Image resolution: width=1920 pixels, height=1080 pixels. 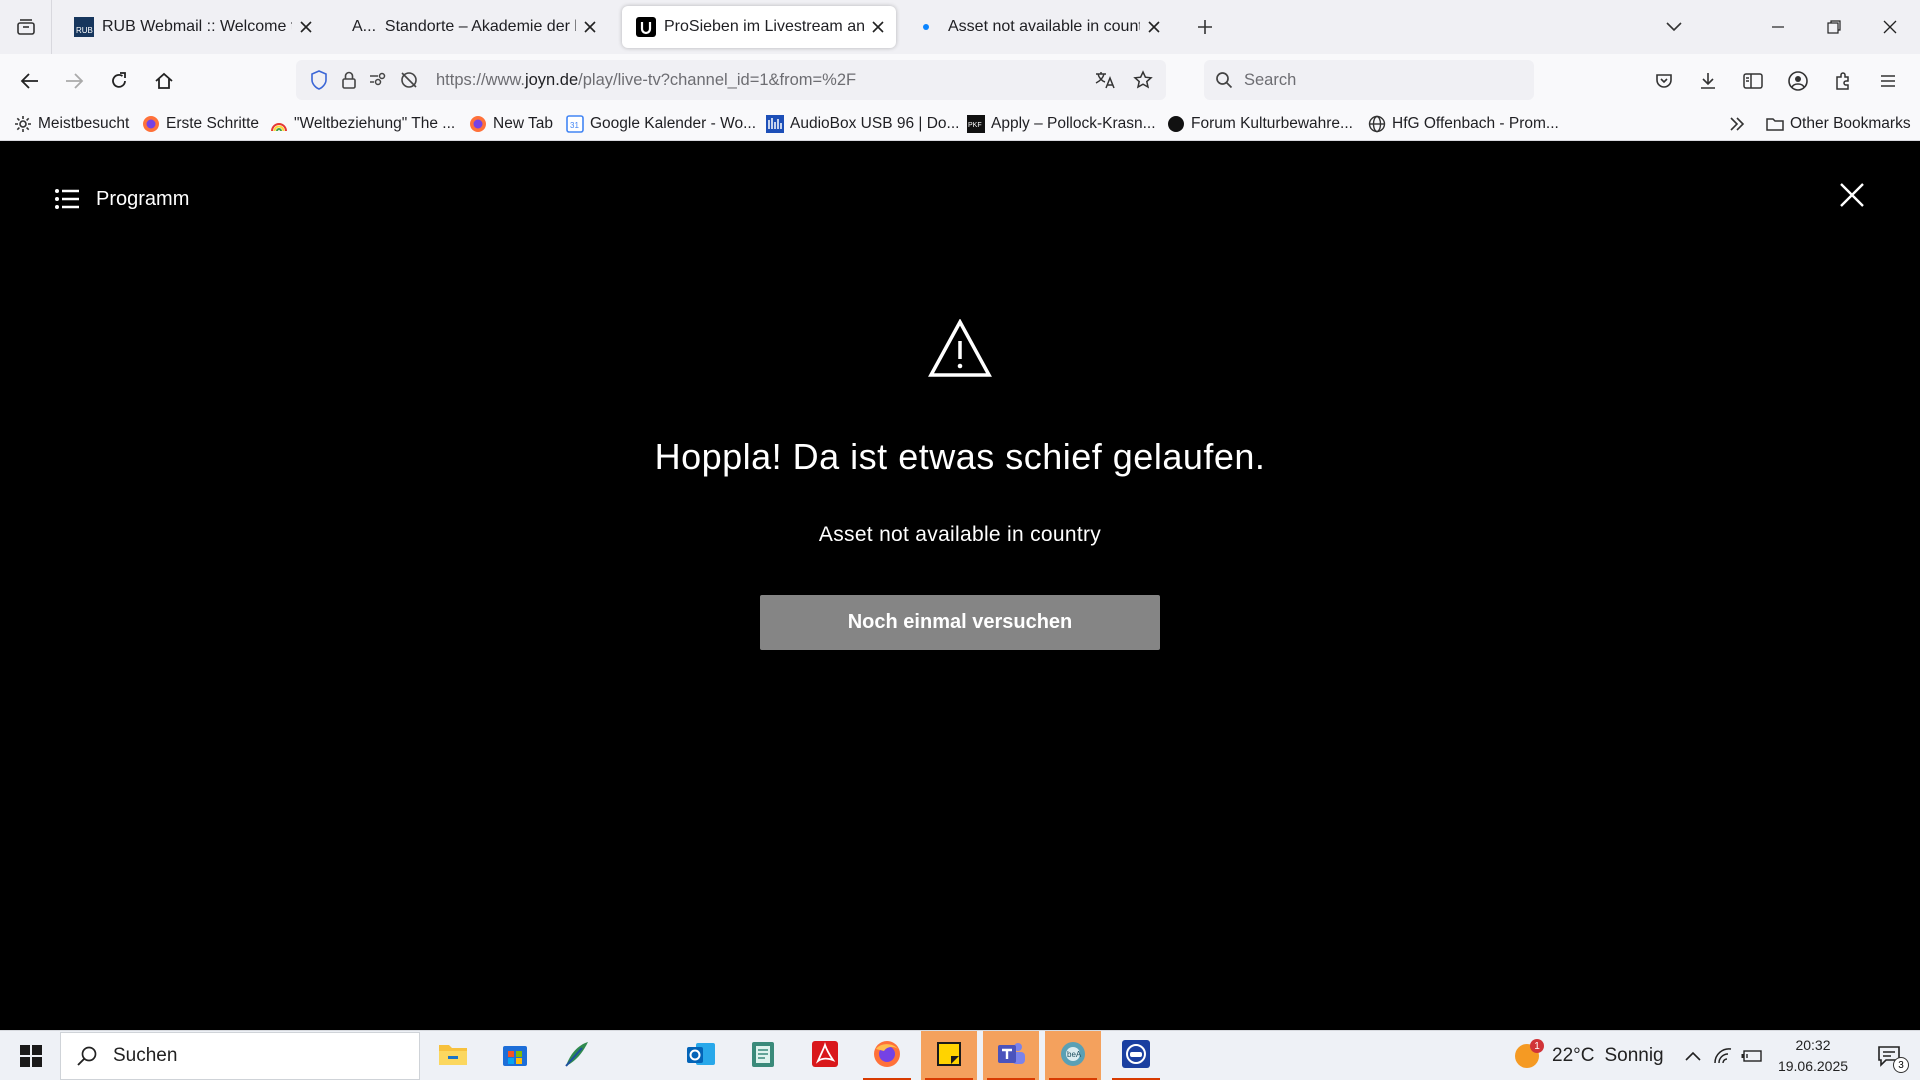 I want to click on notification-count-badge: 3, so click(x=1901, y=1065).